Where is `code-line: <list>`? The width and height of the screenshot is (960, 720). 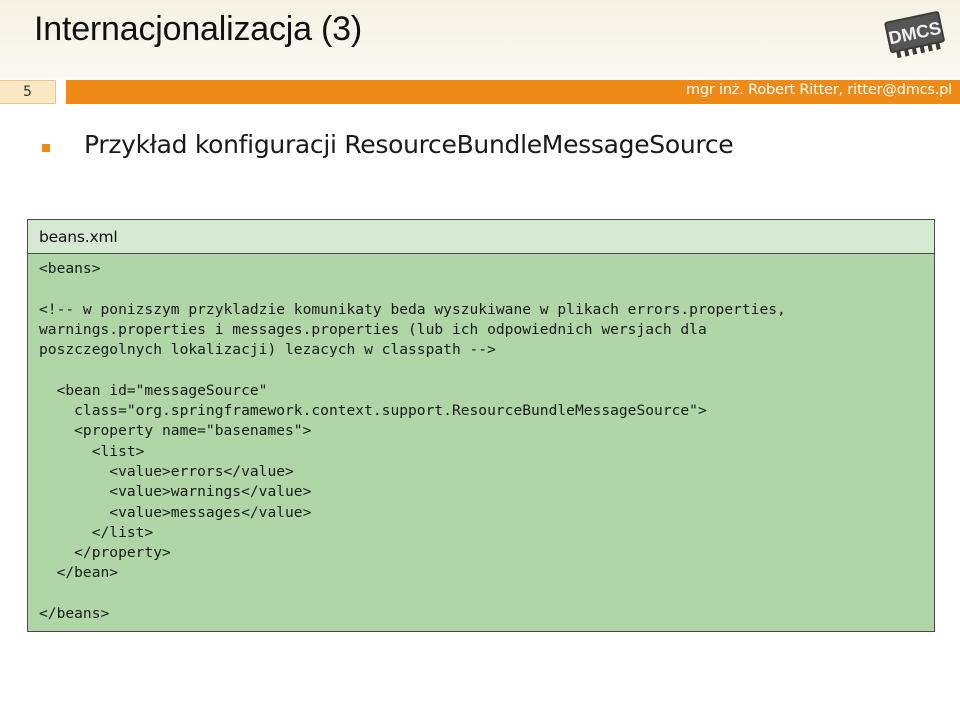
code-line: <list> is located at coordinates (92, 451).